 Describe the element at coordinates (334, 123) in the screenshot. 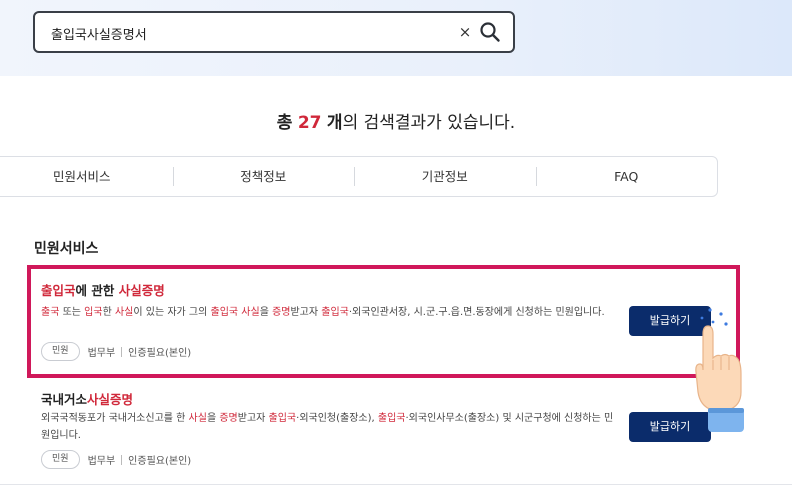

I see `summary-unit: 개` at that location.